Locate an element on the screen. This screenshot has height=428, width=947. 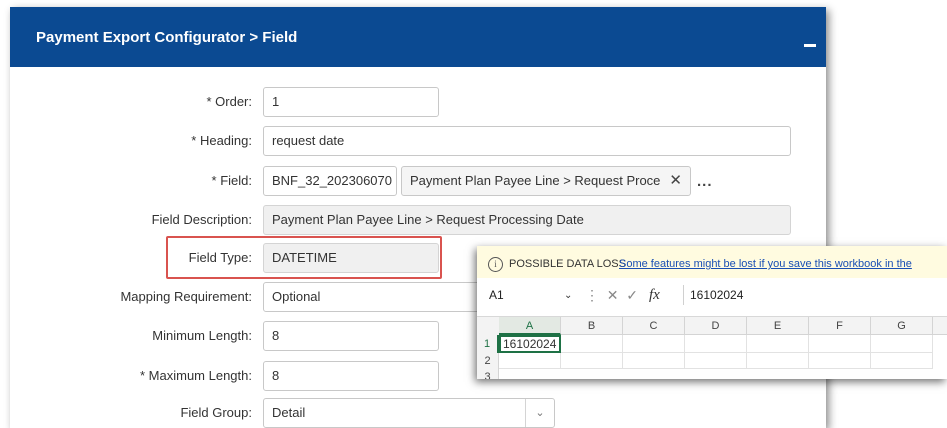
mapping-requirement-row: Mapping Requirement: is located at coordinates (131, 297).